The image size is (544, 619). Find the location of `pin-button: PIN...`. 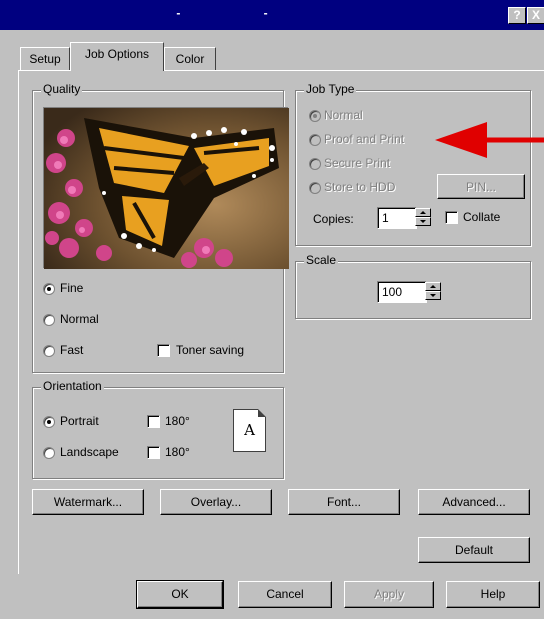

pin-button: PIN... is located at coordinates (481, 186).